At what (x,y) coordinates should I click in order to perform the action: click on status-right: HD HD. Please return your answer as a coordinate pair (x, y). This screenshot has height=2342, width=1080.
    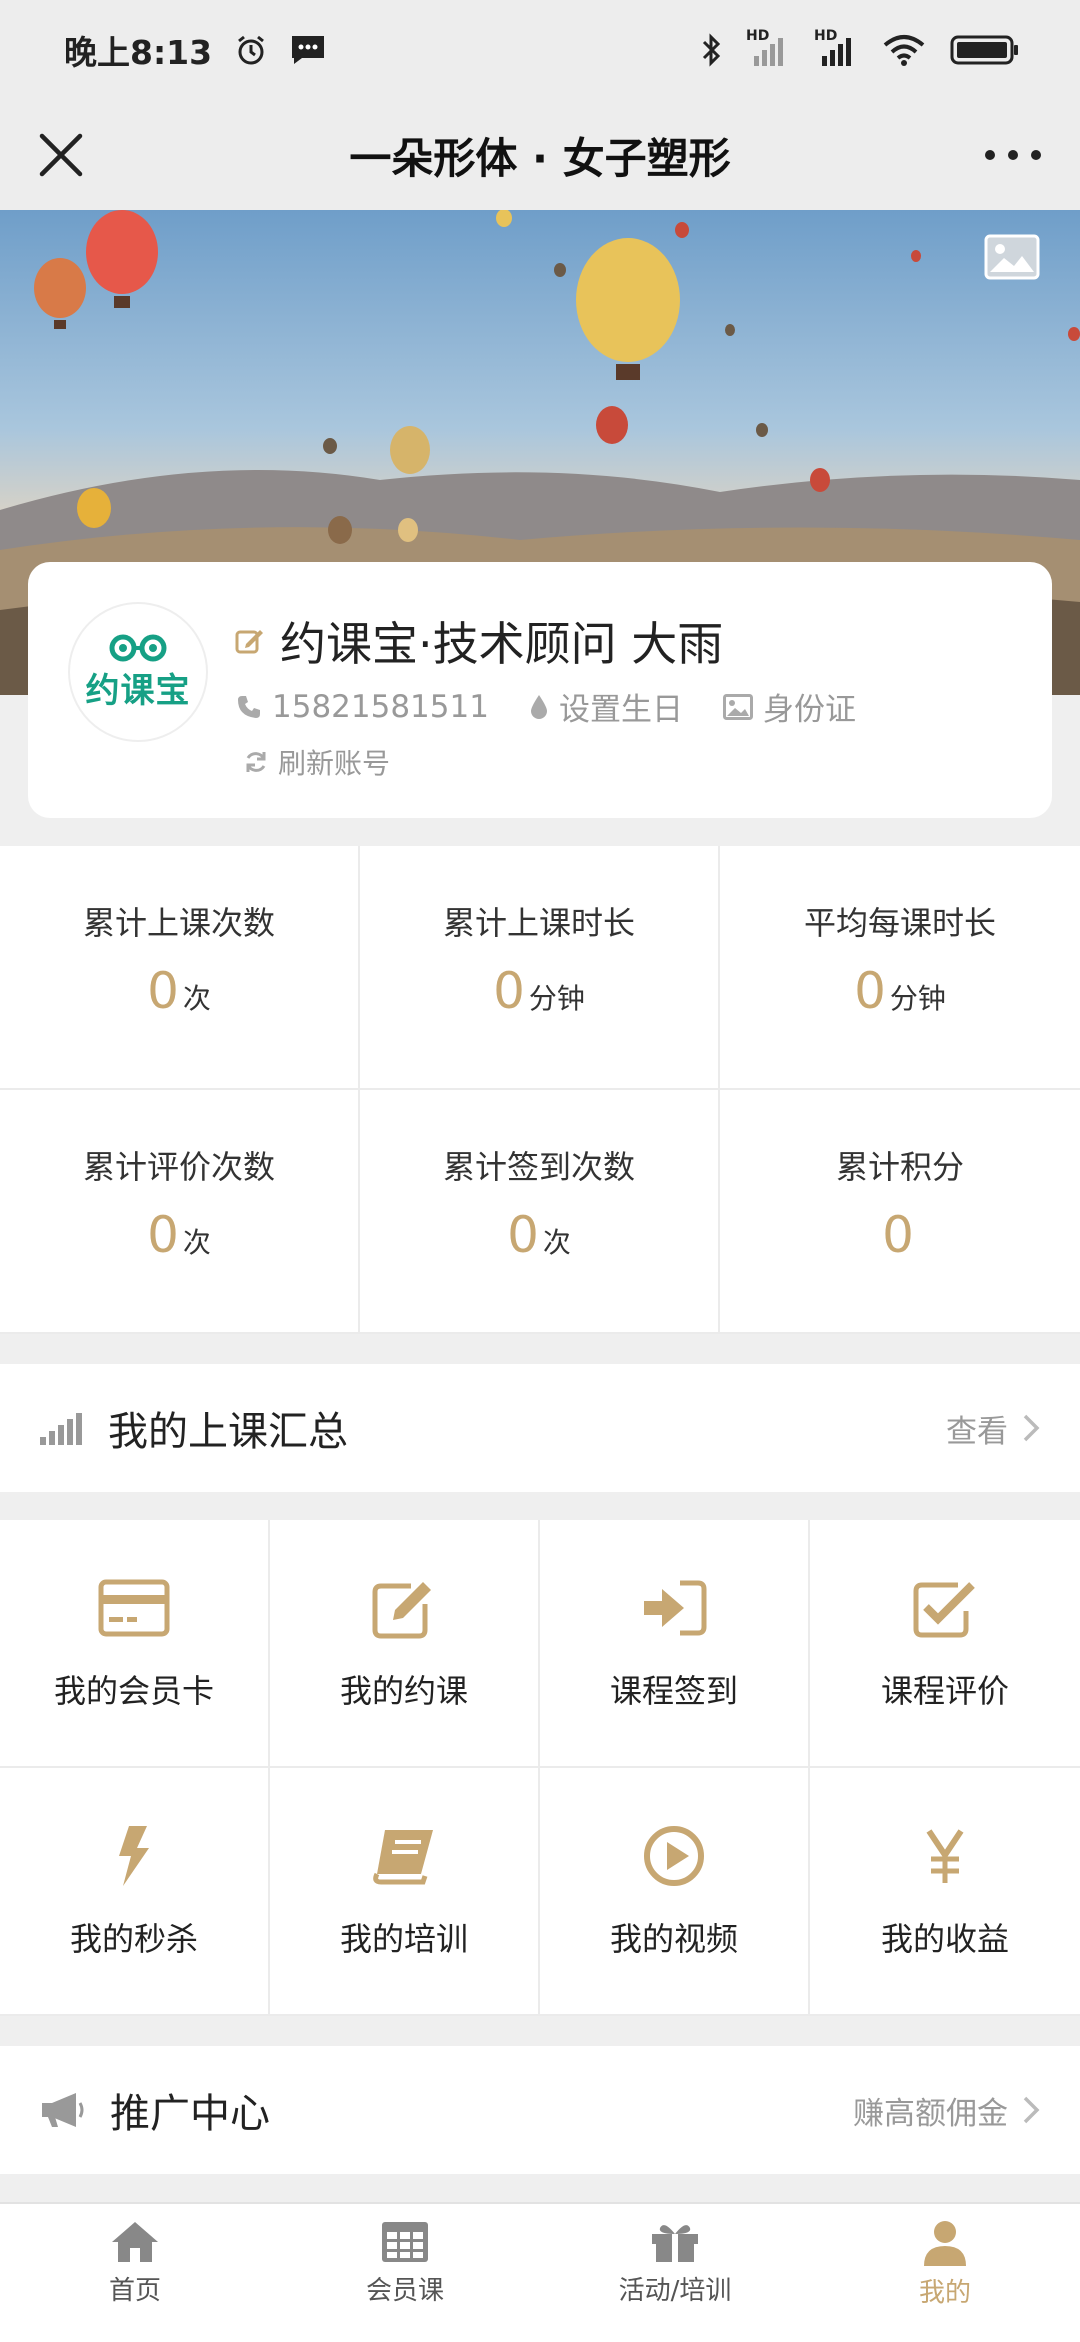
    Looking at the image, I should click on (860, 48).